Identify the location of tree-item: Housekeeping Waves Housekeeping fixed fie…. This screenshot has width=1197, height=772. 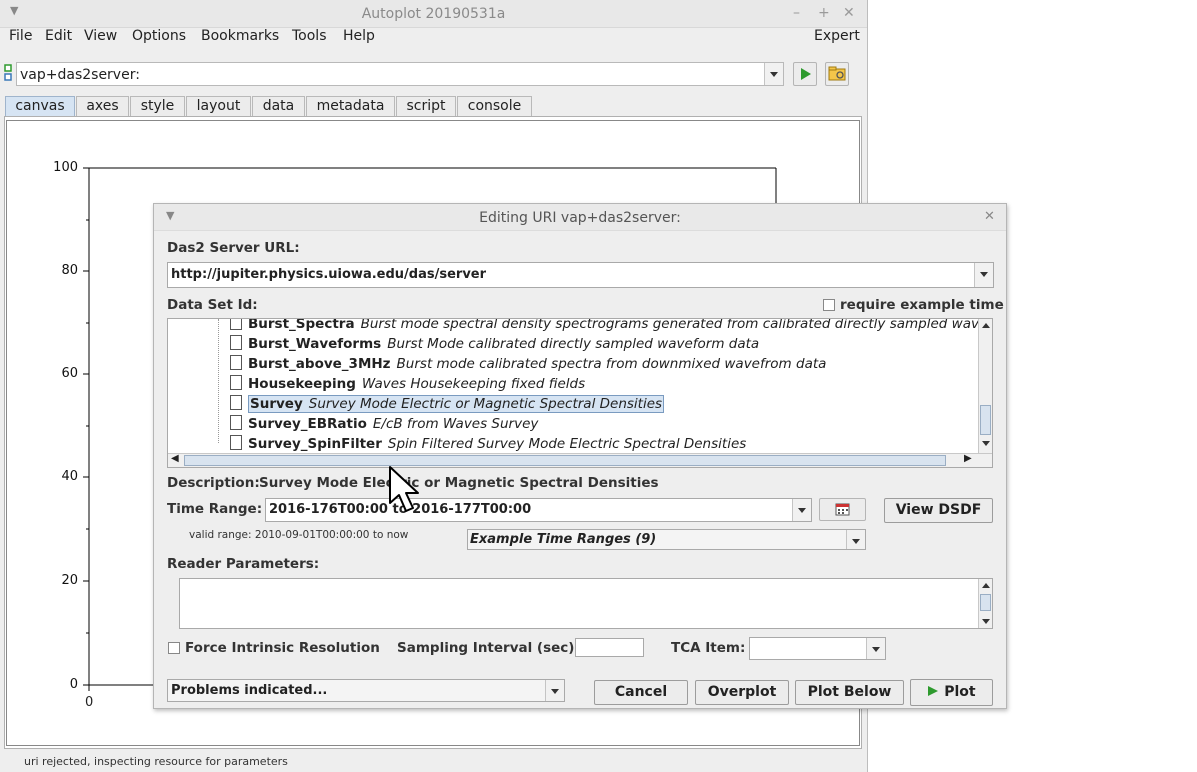
(407, 385).